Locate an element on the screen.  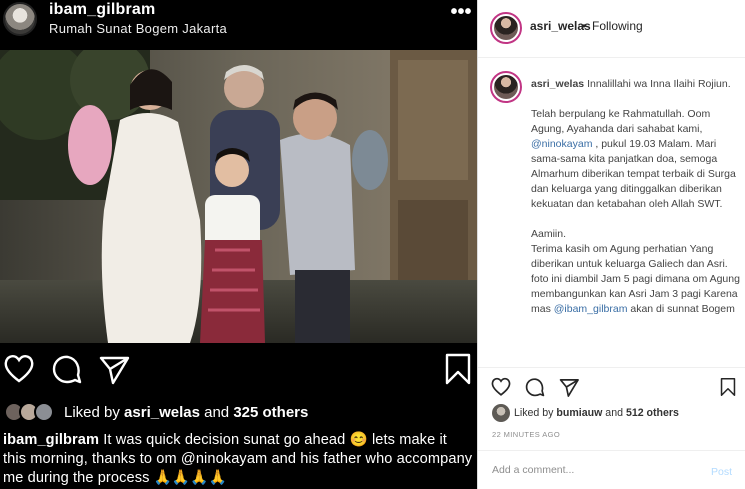
timestamp: 22 MINUTES AGO is located at coordinates (526, 434).